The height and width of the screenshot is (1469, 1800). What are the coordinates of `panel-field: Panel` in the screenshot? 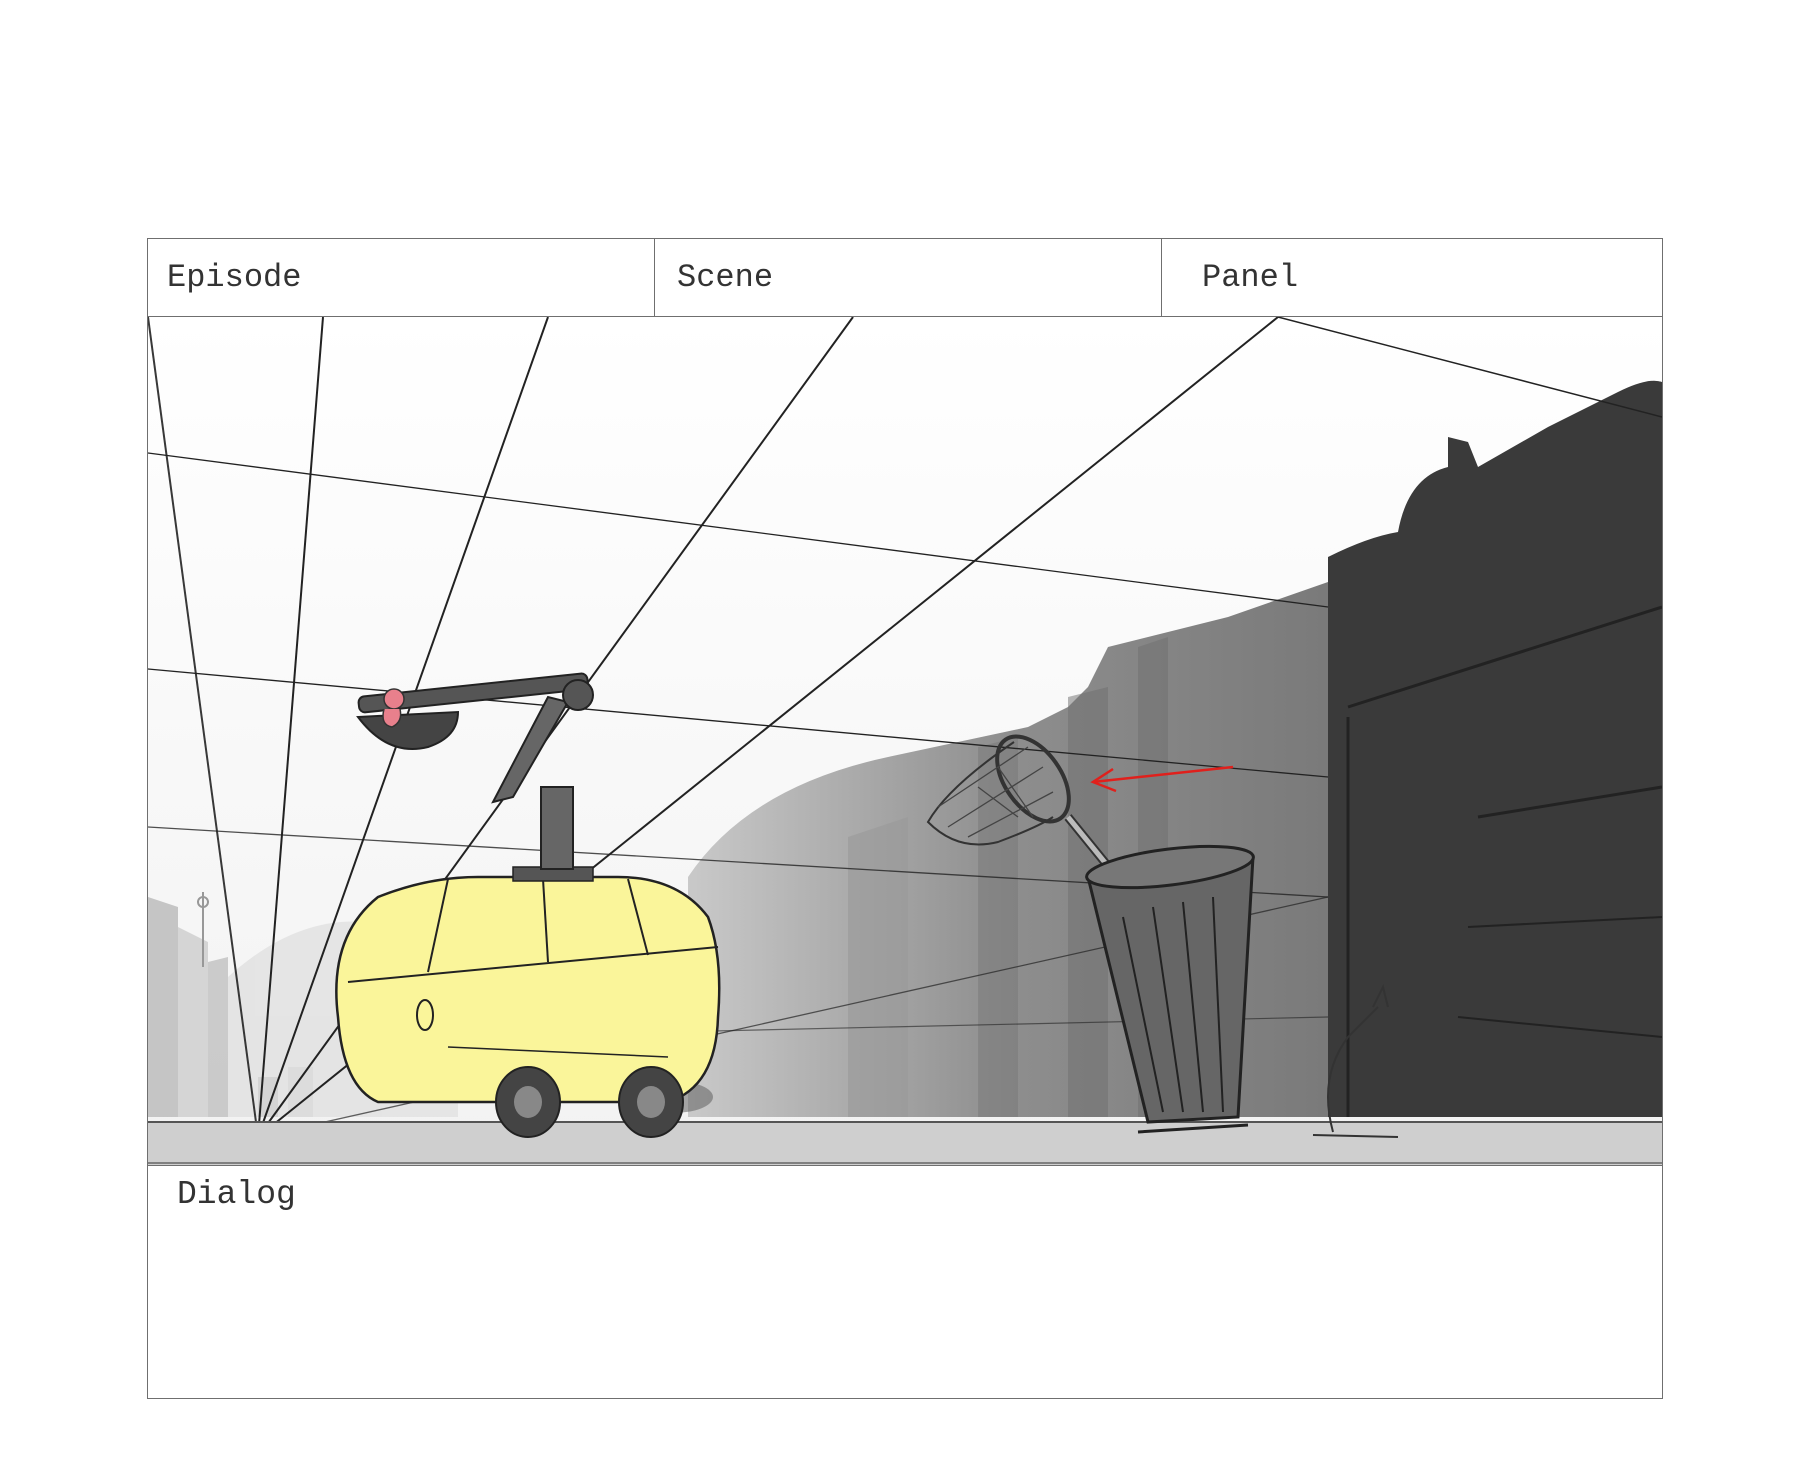 It's located at (1412, 277).